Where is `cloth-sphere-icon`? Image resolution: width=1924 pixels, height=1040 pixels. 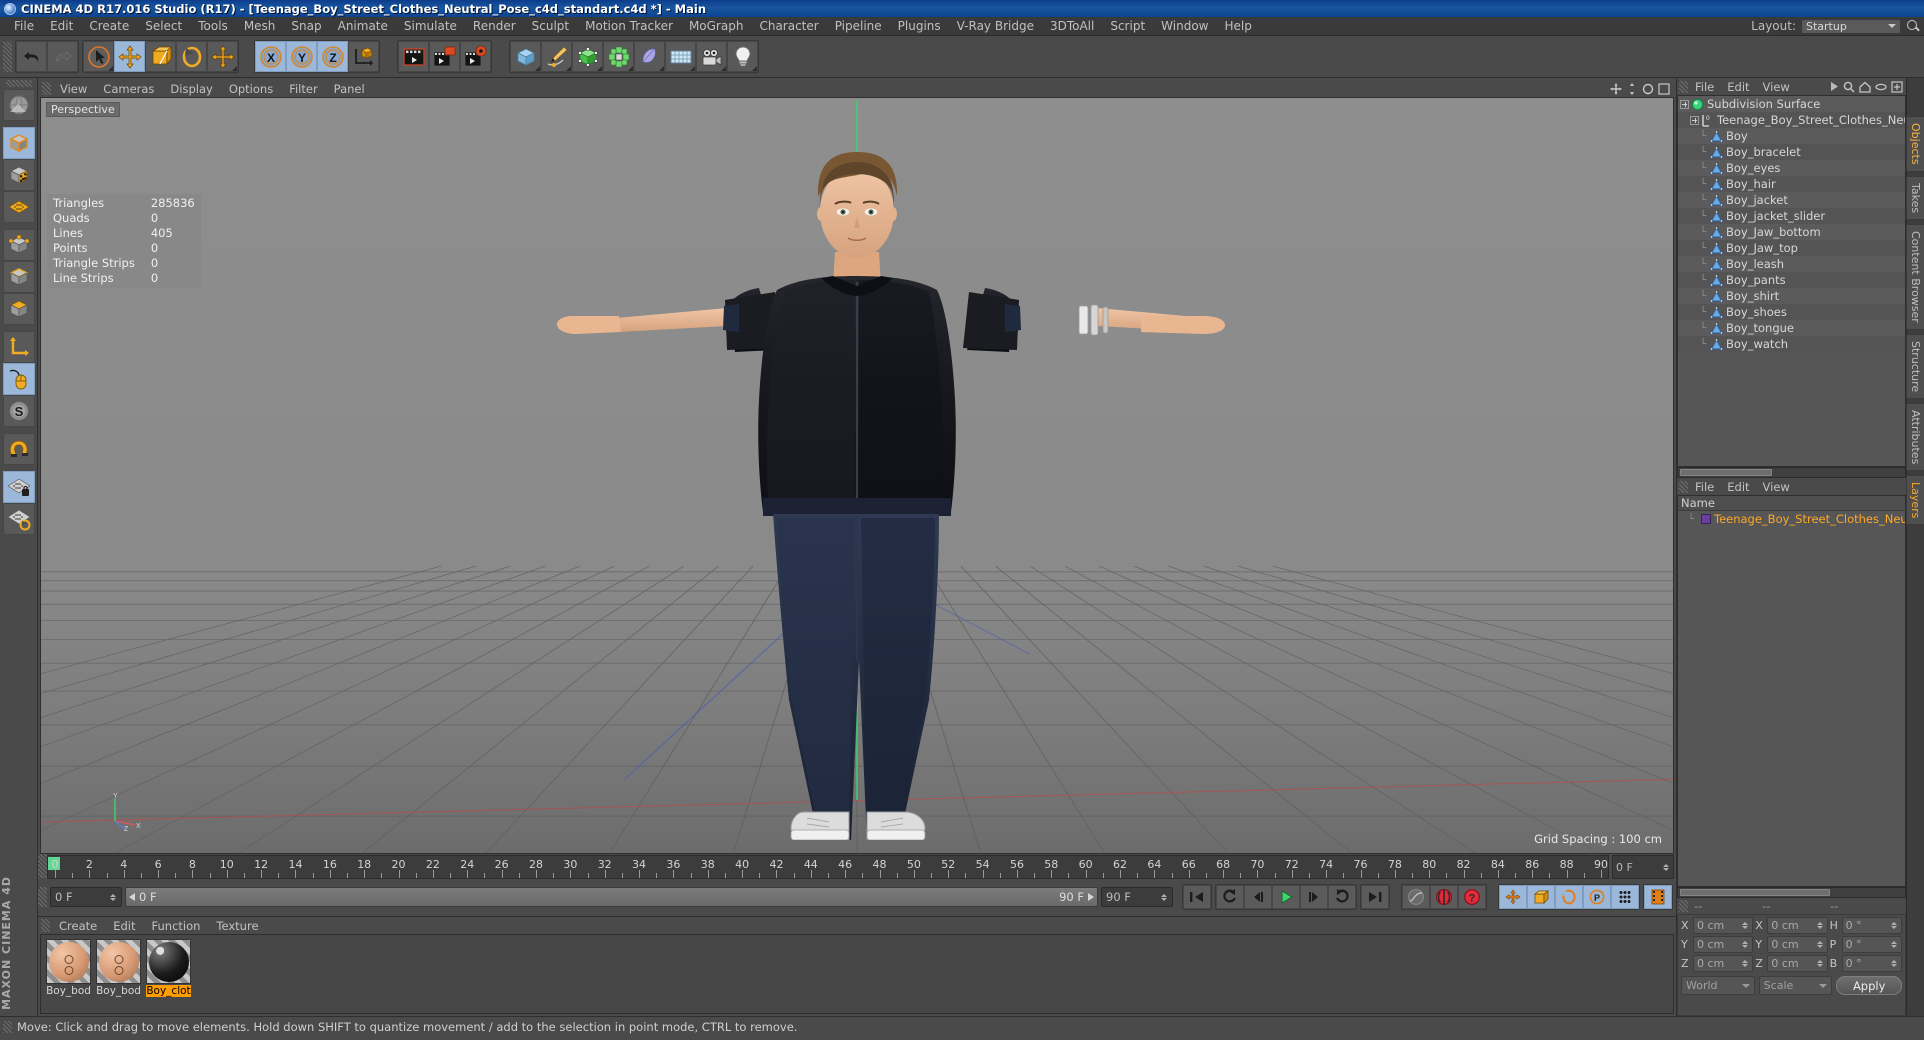
cloth-sphere-icon is located at coordinates (168, 961).